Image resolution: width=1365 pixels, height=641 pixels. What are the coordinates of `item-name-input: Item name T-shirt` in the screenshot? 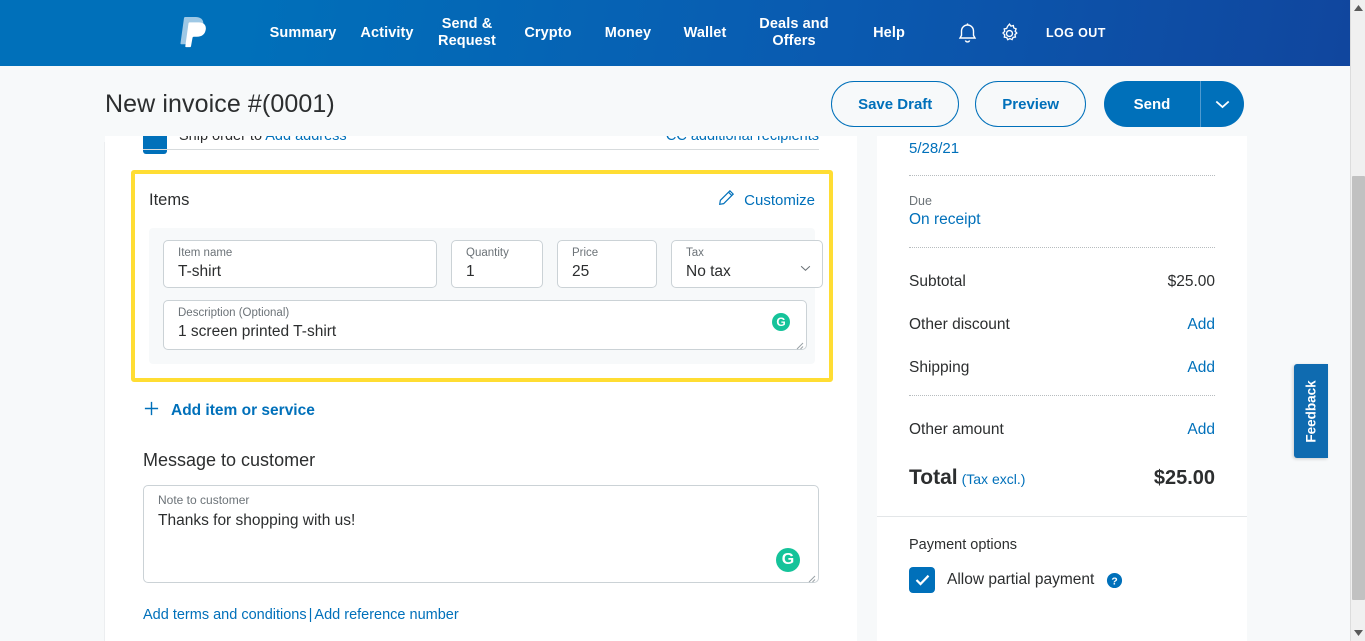 It's located at (300, 264).